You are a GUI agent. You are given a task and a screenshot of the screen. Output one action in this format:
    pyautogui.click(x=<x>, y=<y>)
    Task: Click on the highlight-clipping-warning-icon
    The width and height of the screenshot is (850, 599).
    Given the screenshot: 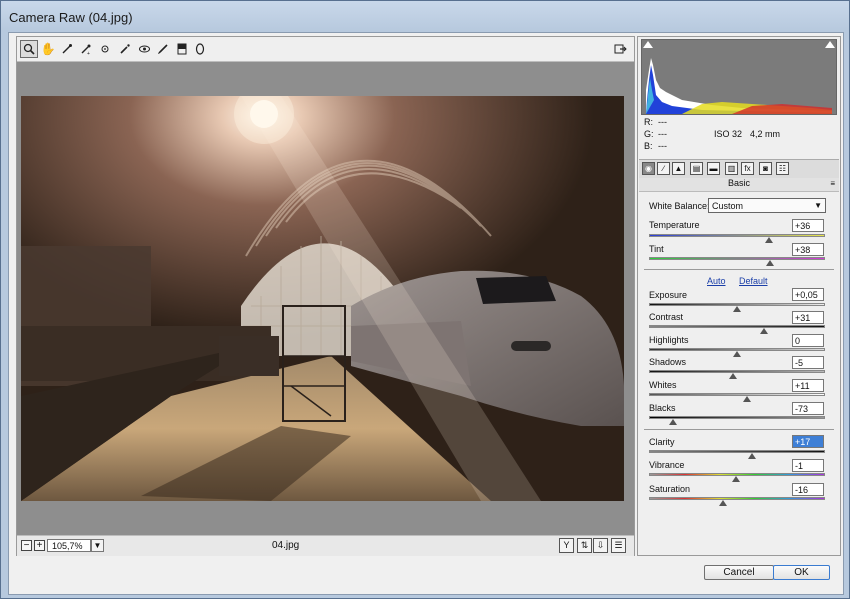 What is the action you would take?
    pyautogui.click(x=830, y=44)
    